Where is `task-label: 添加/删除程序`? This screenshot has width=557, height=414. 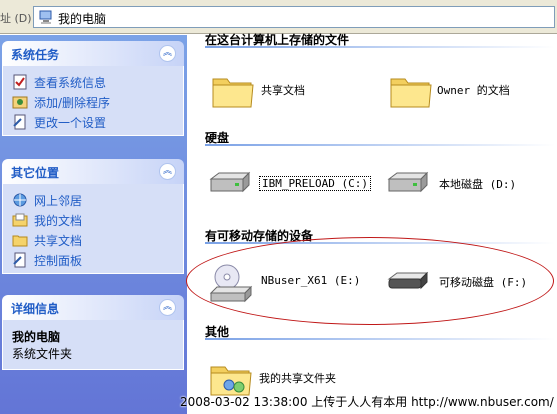
task-label: 添加/删除程序 is located at coordinates (72, 103).